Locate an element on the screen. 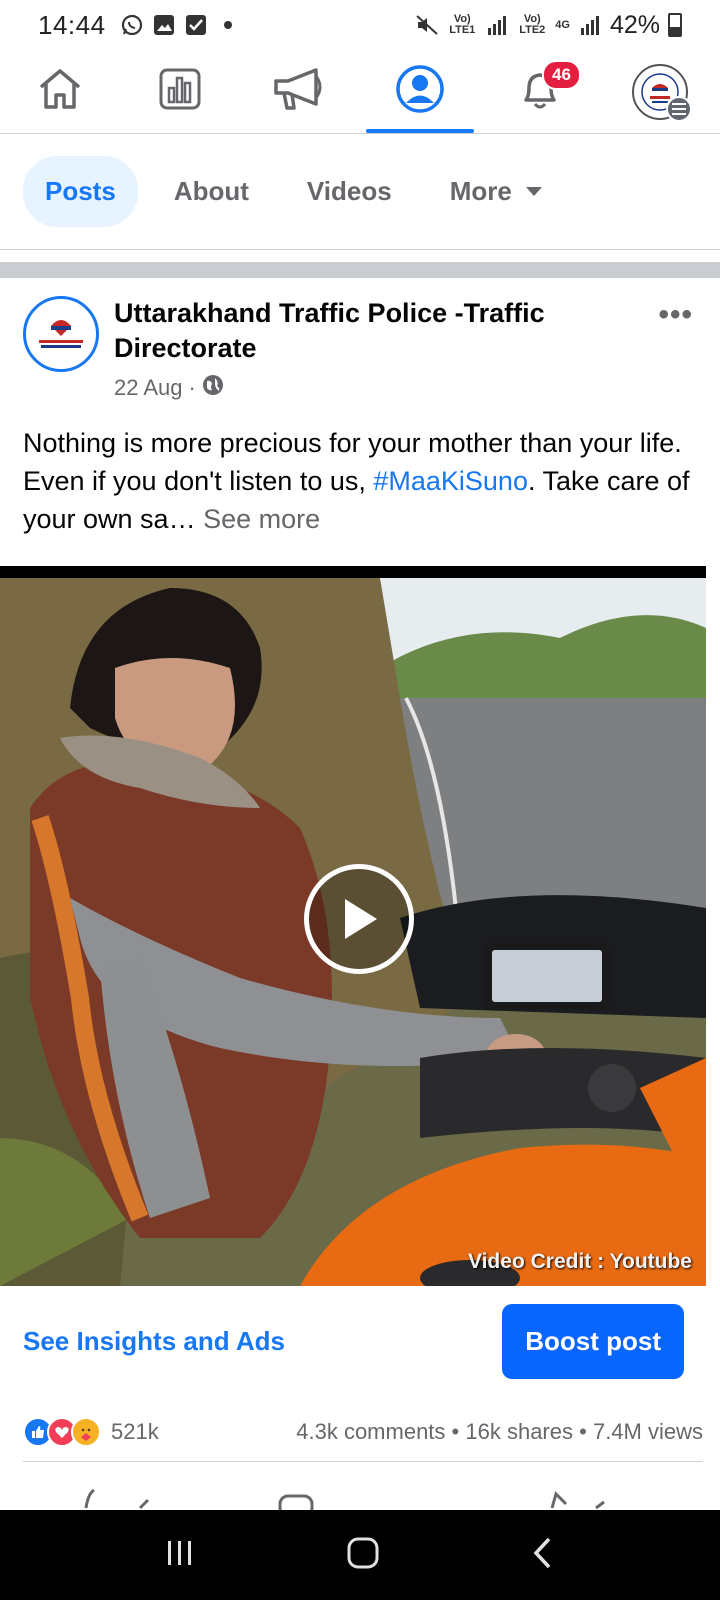 The image size is (720, 1600). top-nav: 46 is located at coordinates (360, 92).